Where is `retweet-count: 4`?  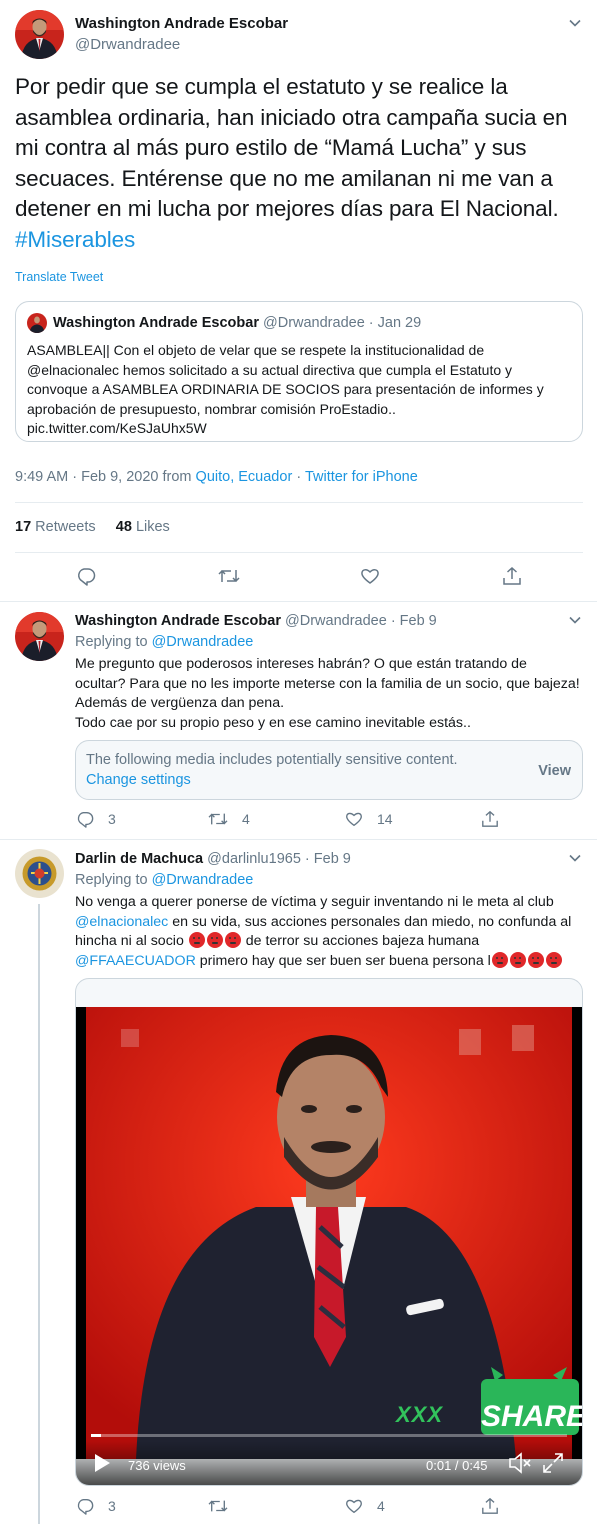 retweet-count: 4 is located at coordinates (246, 819).